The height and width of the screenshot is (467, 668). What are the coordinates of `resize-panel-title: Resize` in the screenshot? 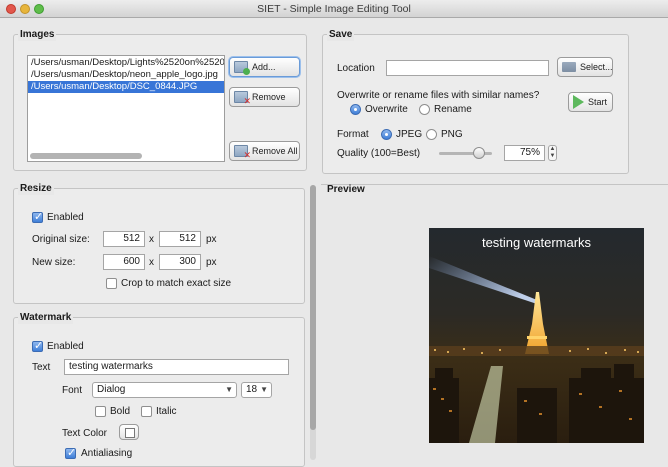 It's located at (36, 189).